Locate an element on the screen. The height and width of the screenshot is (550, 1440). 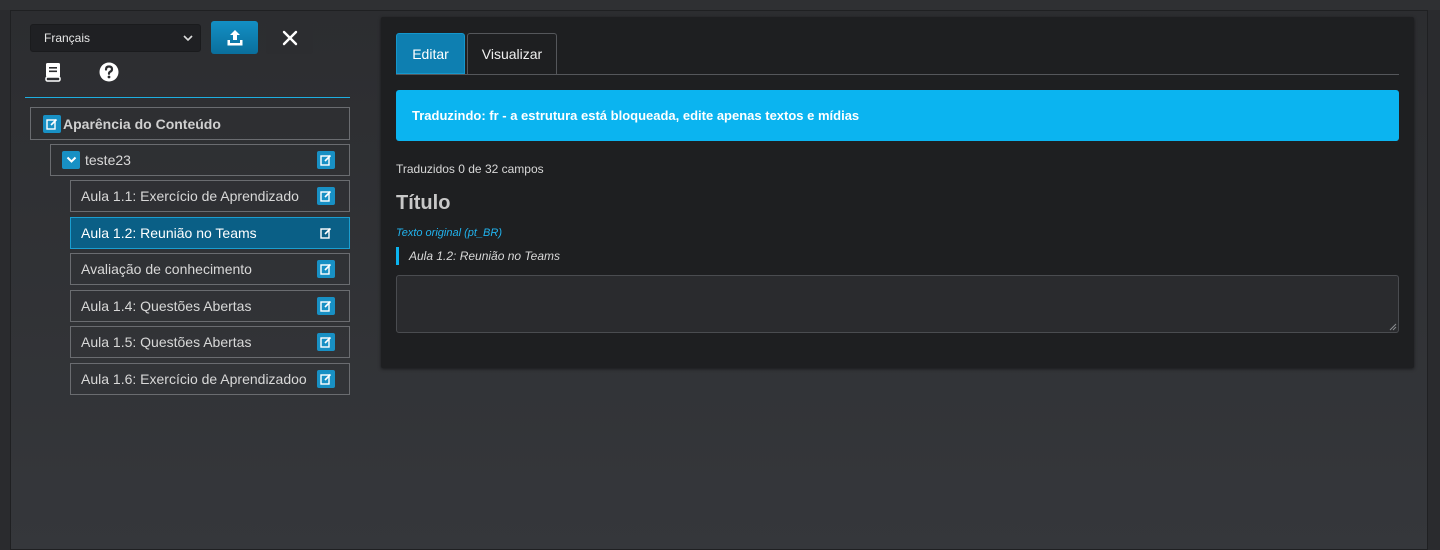
language-select: Français is located at coordinates (115, 38).